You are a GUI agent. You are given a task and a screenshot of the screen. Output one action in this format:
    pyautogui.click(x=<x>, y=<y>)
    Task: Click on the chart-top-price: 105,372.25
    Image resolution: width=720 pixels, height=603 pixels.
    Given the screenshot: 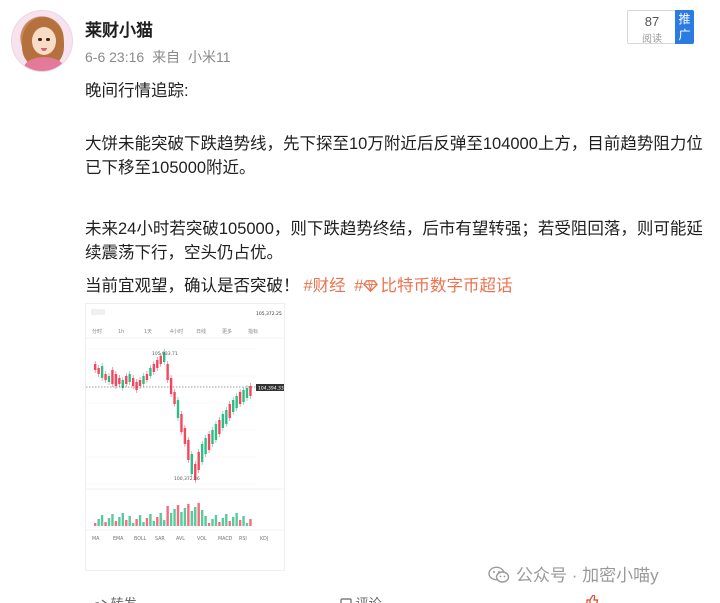 What is the action you would take?
    pyautogui.click(x=269, y=314)
    